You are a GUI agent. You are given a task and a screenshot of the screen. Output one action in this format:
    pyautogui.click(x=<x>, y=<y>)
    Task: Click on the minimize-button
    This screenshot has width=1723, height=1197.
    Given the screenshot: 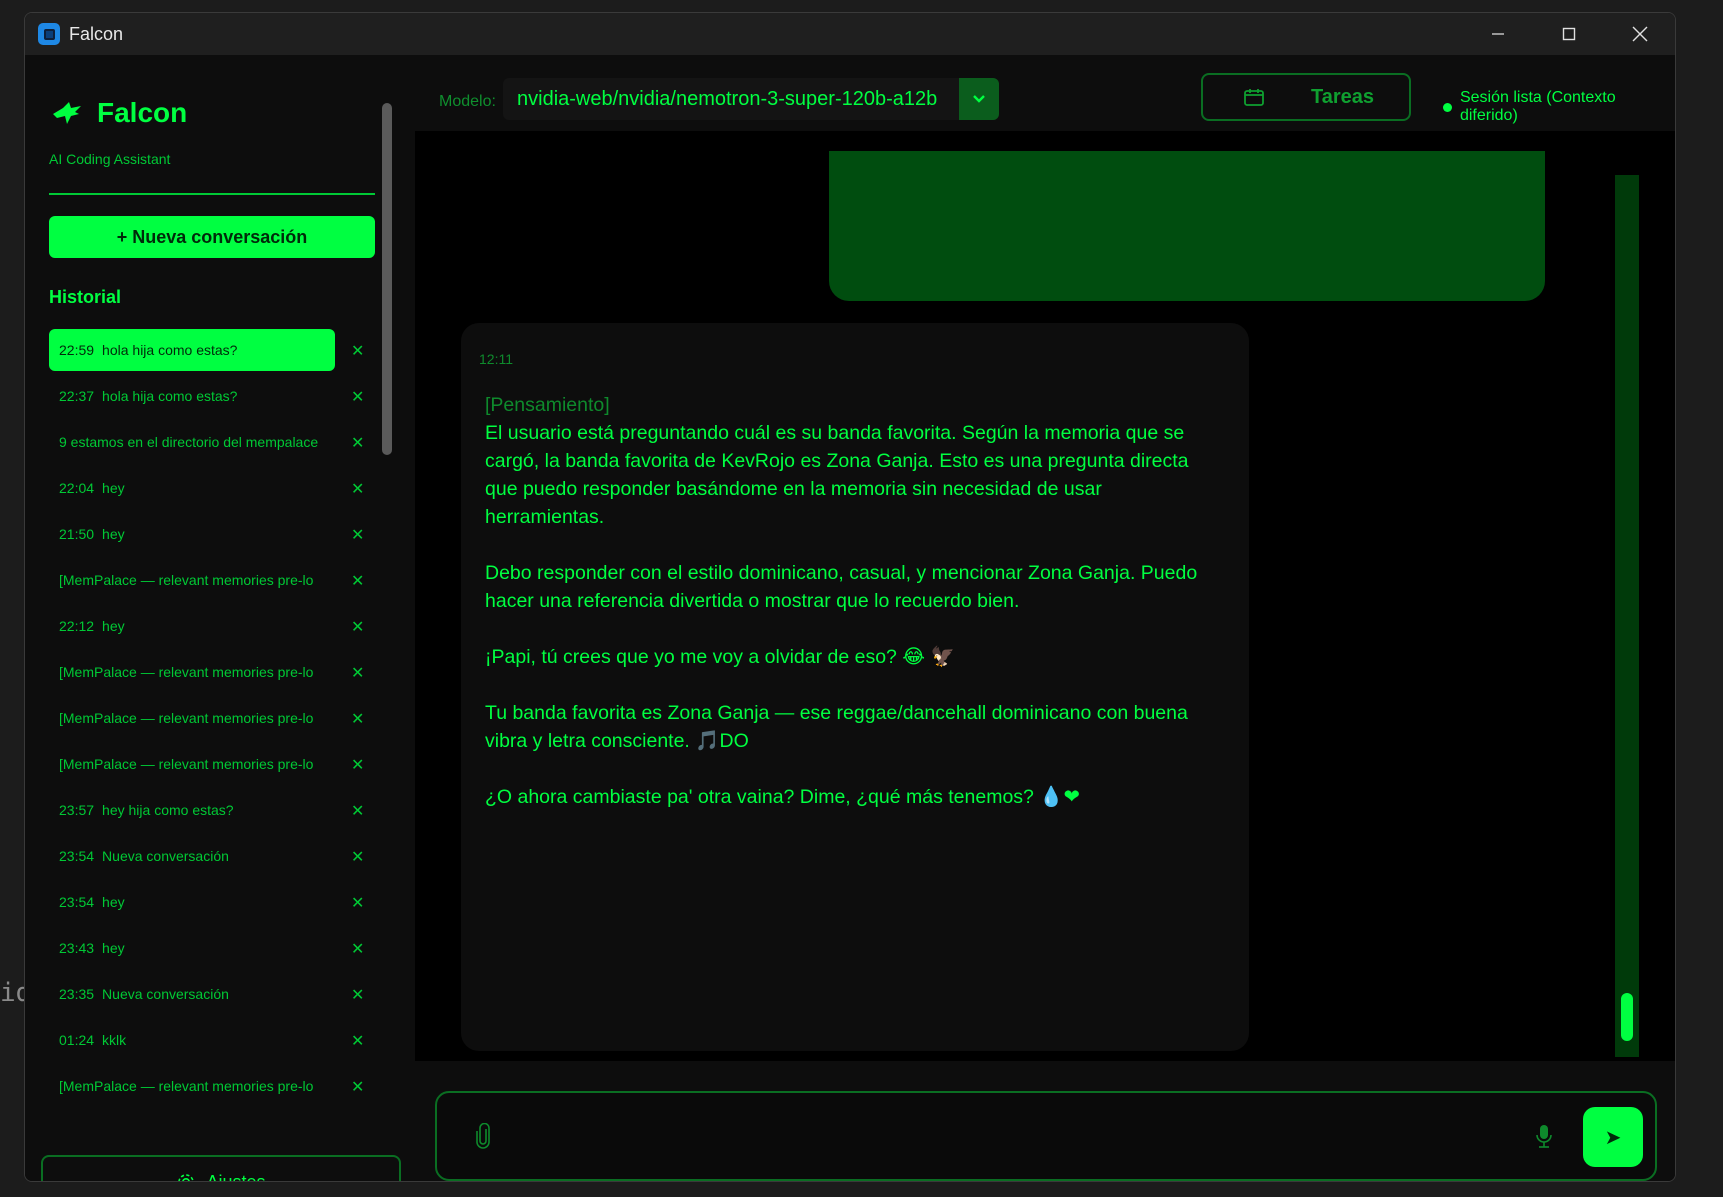 What is the action you would take?
    pyautogui.click(x=1497, y=34)
    